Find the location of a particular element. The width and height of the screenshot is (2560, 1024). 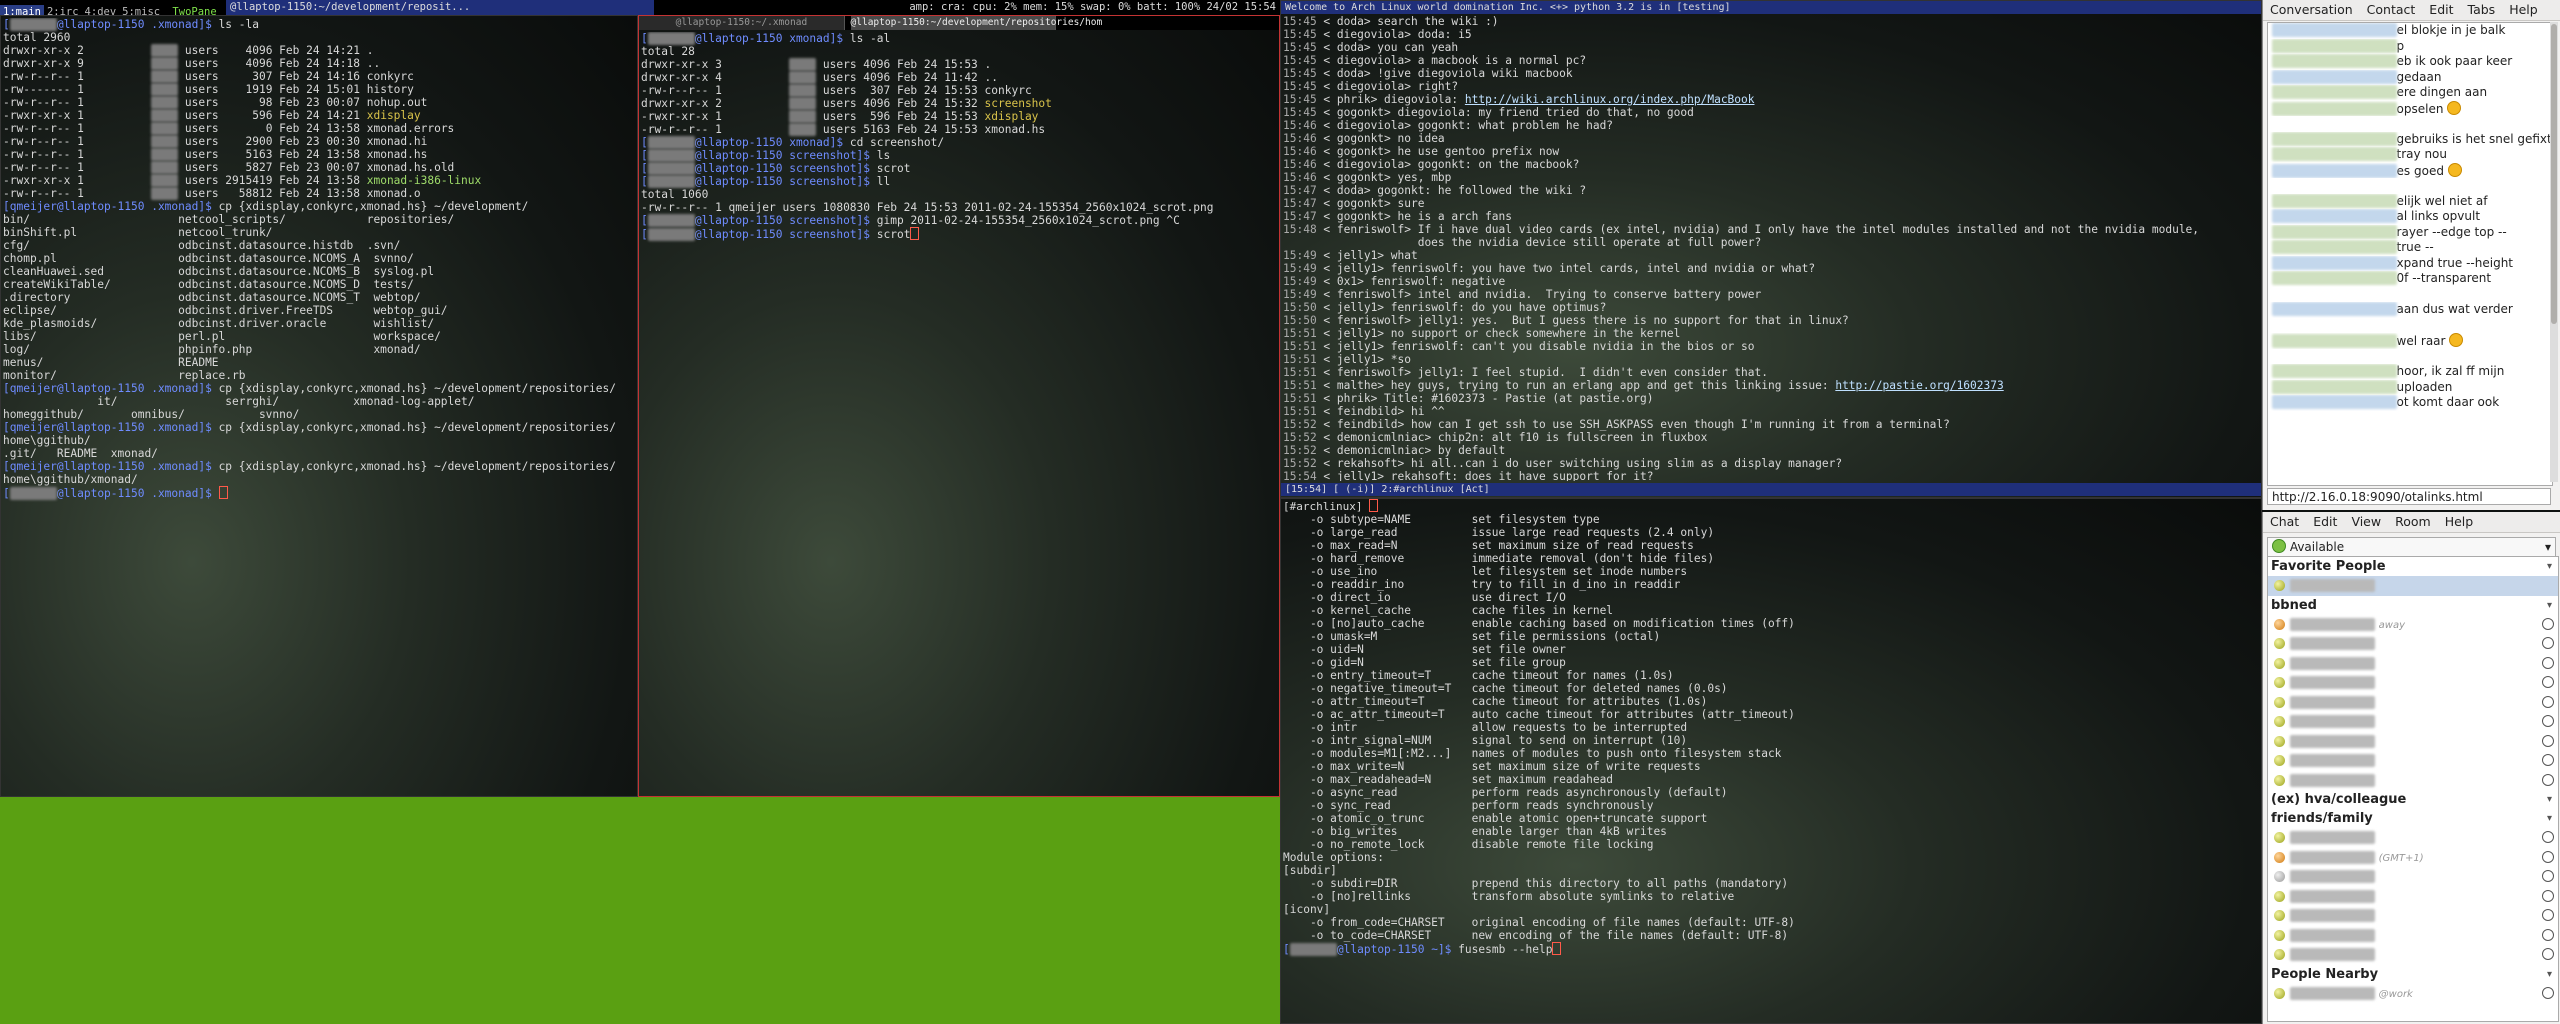

workspace-2: 2:irc is located at coordinates (63, 10).